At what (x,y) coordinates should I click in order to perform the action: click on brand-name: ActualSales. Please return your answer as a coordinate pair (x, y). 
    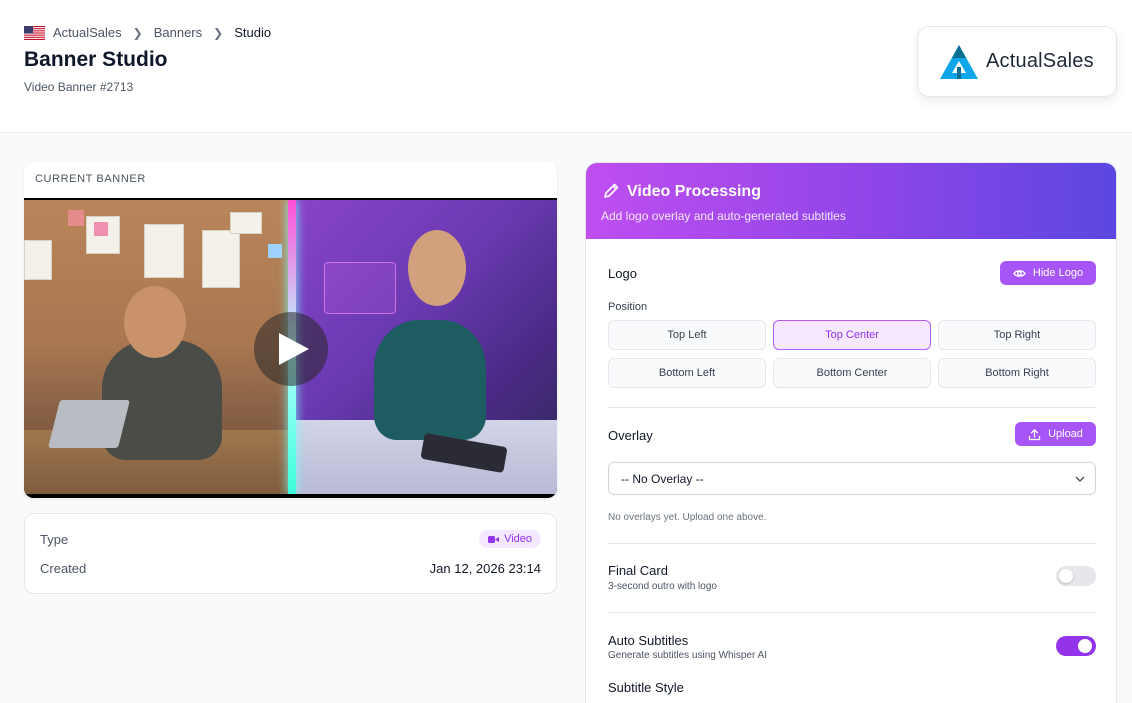
    Looking at the image, I should click on (1040, 61).